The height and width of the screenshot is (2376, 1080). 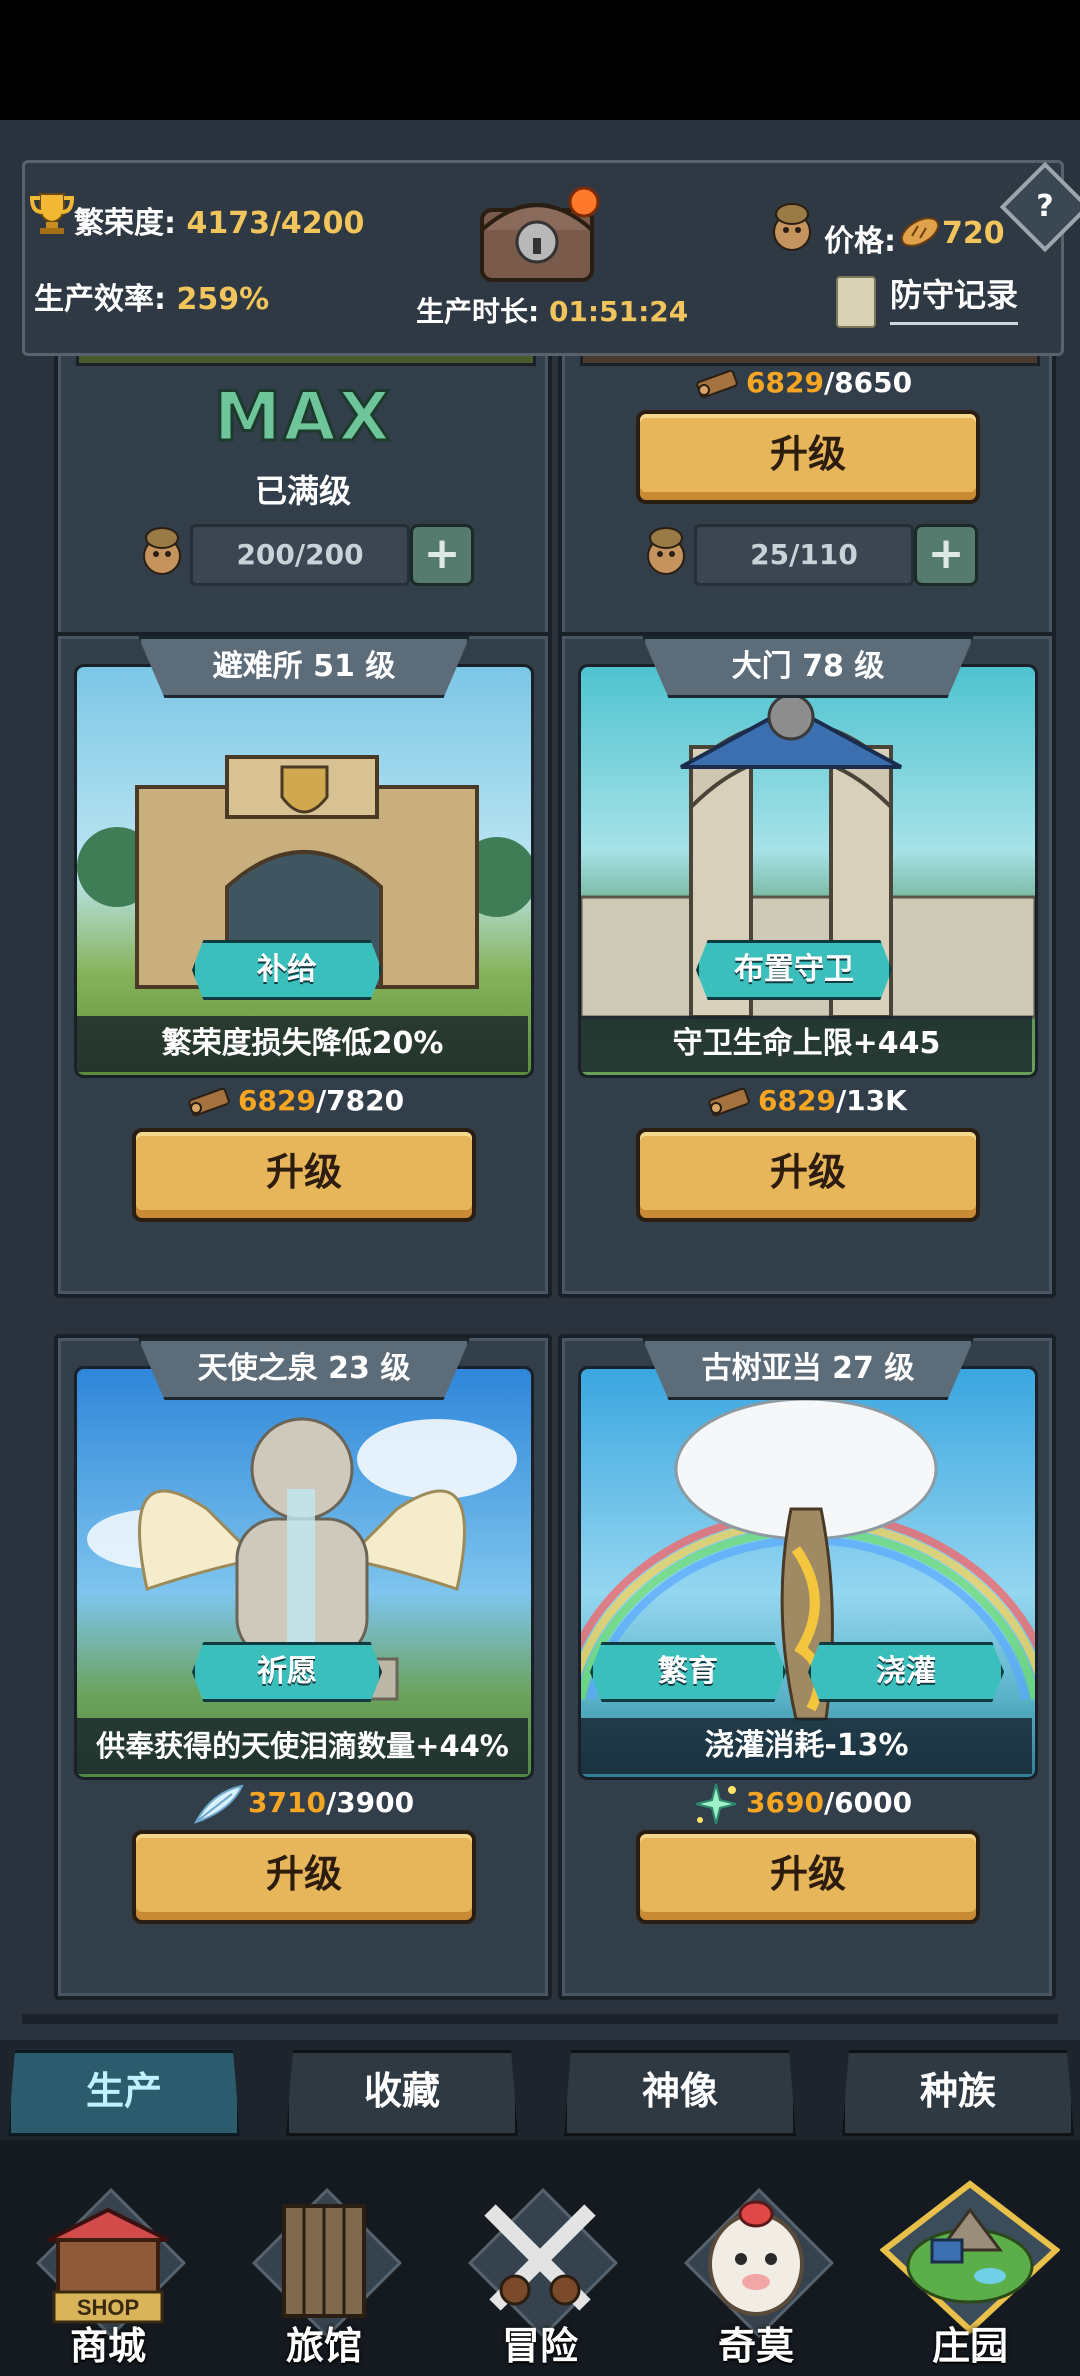 I want to click on upgrade-cost: 6829/8650, so click(x=829, y=382).